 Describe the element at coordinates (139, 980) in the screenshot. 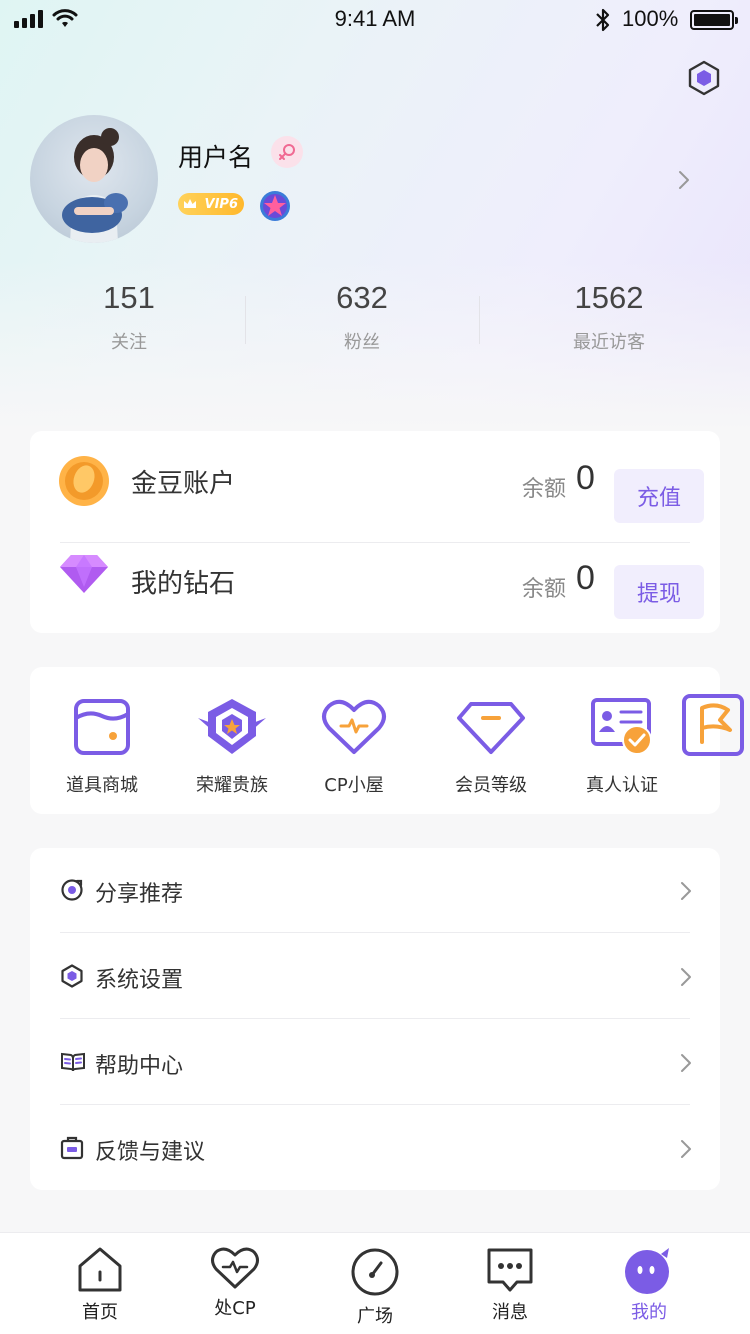

I see `menu-label: 系统设置` at that location.